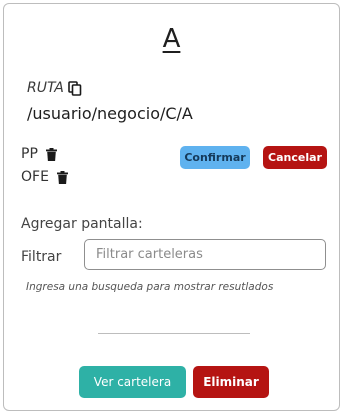  I want to click on screen-item: OFE, so click(44, 177).